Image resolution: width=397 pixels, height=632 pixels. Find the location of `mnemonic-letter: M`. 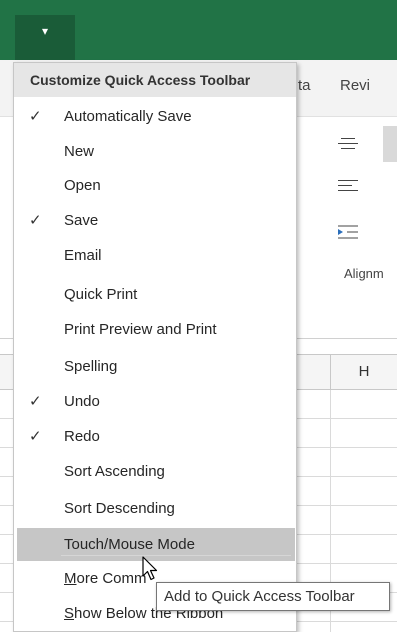

mnemonic-letter: M is located at coordinates (70, 578).